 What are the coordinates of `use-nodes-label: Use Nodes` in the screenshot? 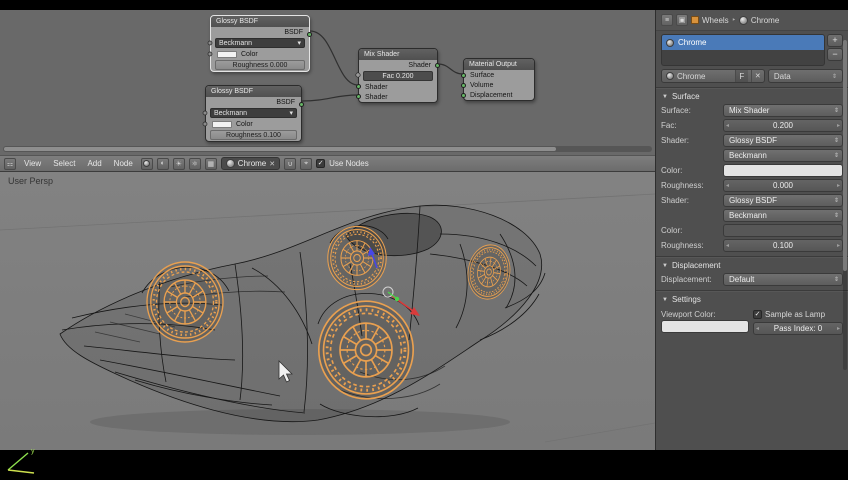 It's located at (349, 163).